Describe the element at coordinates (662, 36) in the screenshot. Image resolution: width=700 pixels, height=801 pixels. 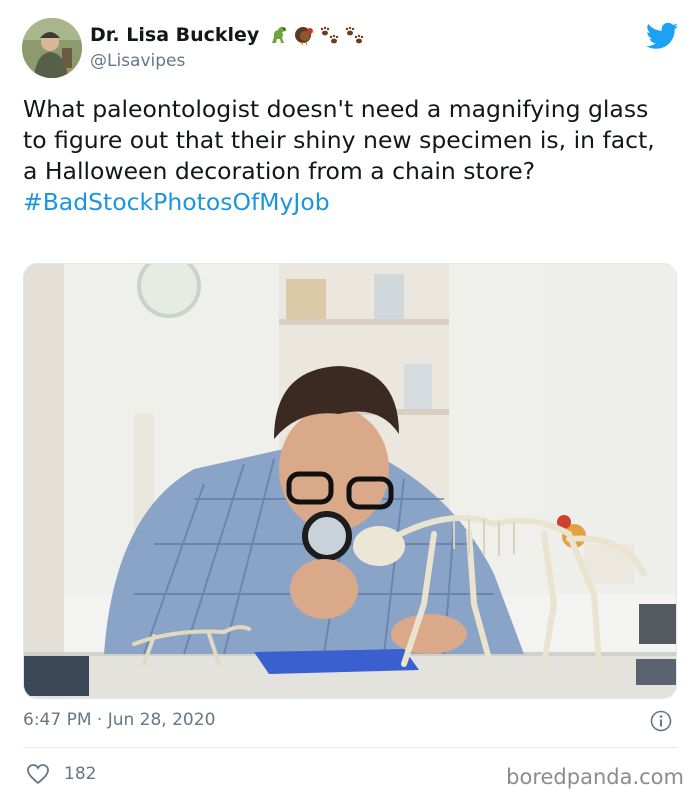
I see `twitter-bird-icon` at that location.